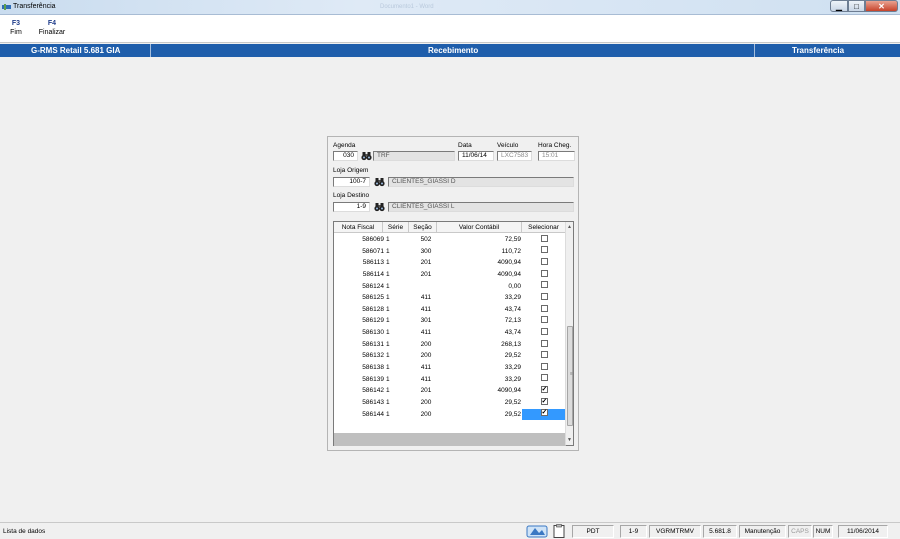 This screenshot has width=900, height=539. Describe the element at coordinates (514, 156) in the screenshot. I see `vehicle-field: LXC7583` at that location.